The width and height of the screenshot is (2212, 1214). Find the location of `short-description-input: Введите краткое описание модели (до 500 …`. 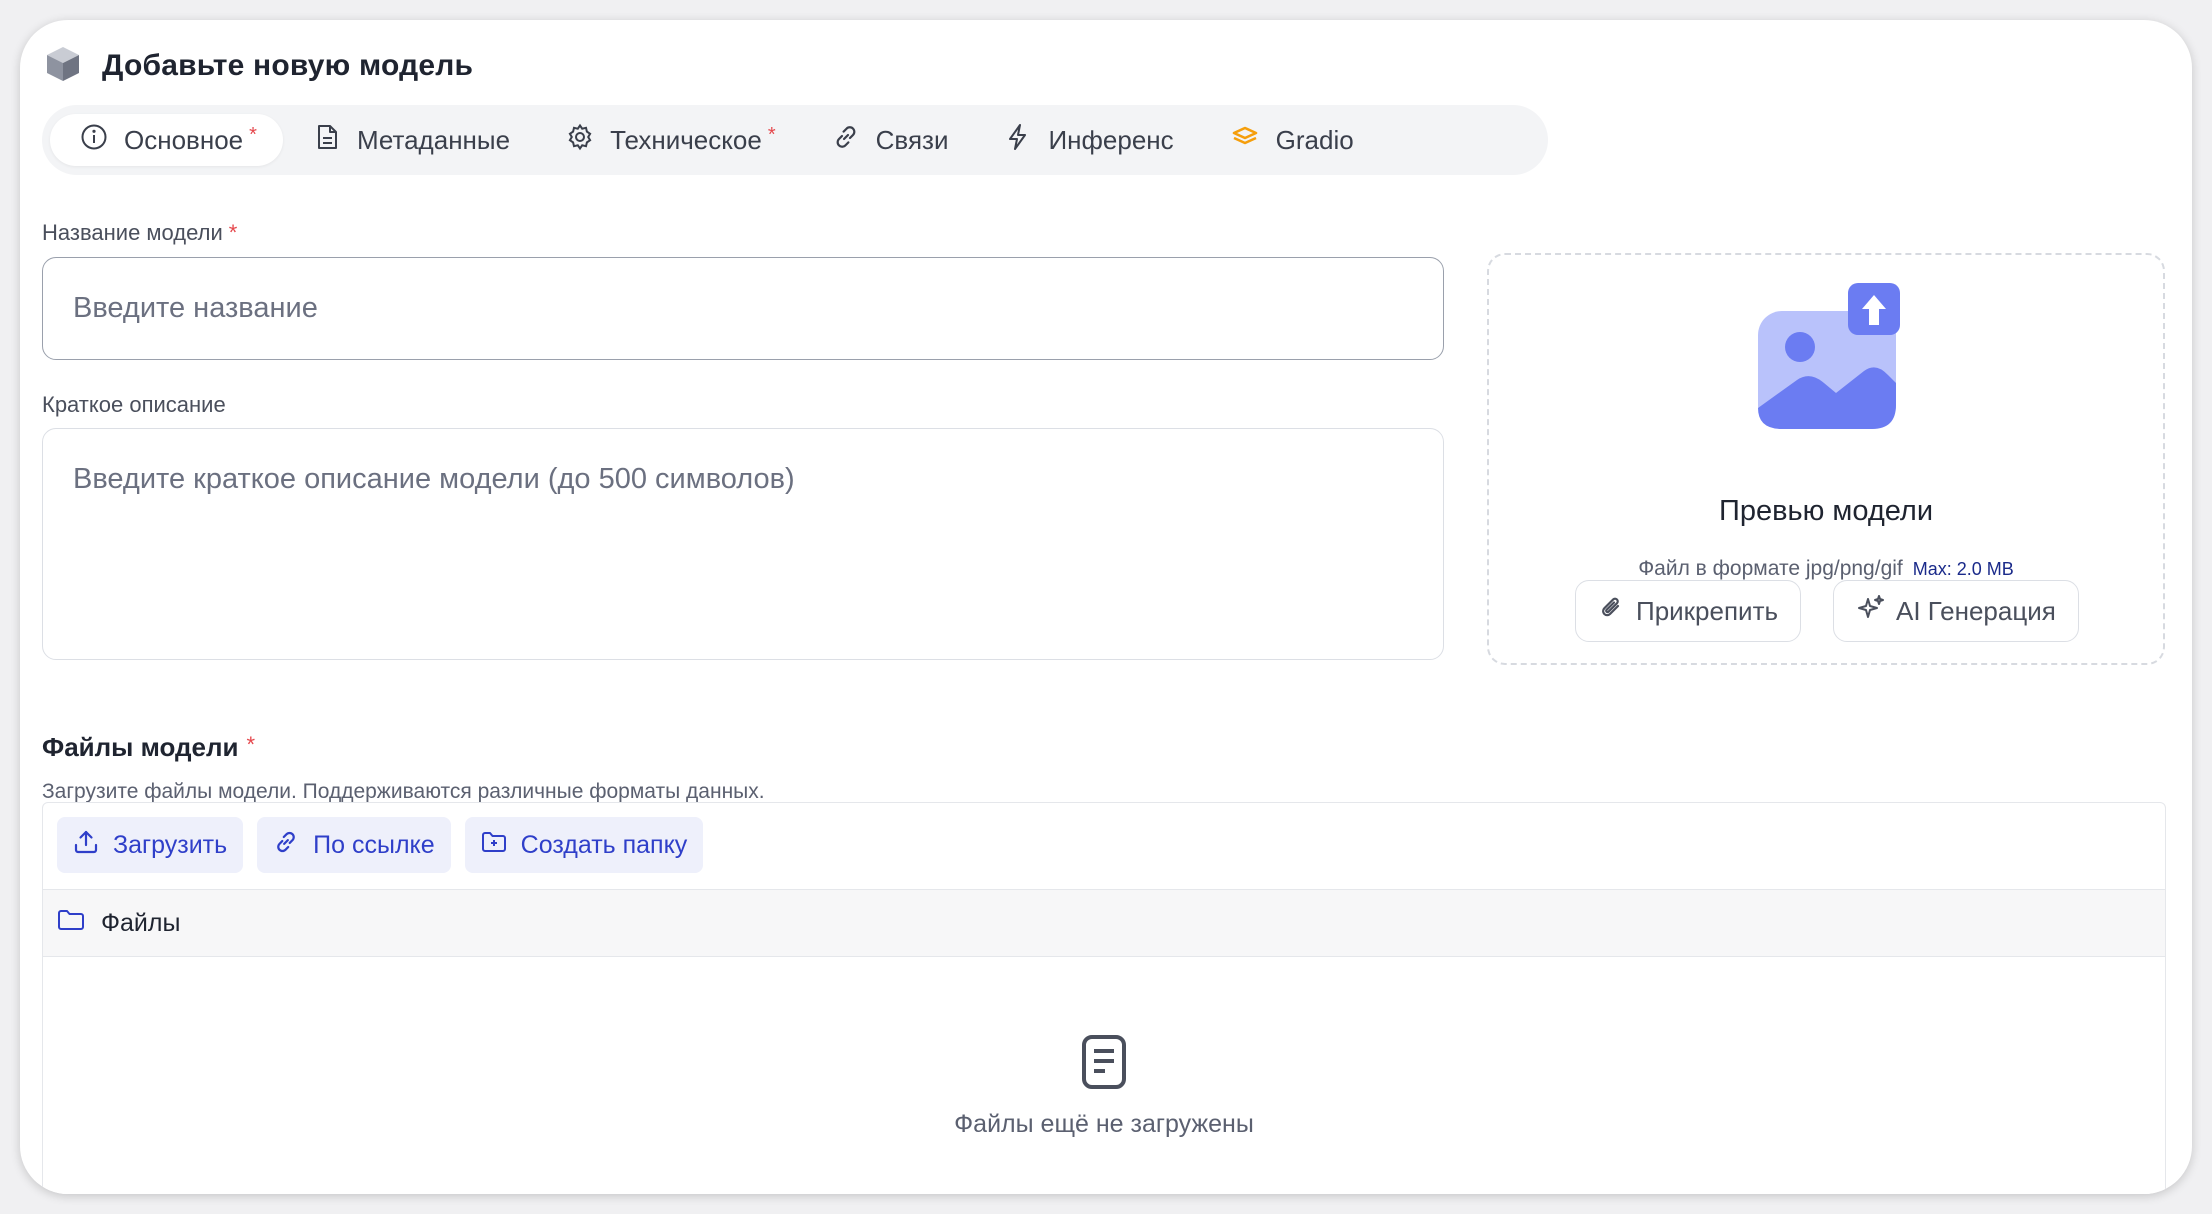

short-description-input: Введите краткое описание модели (до 500 … is located at coordinates (743, 544).